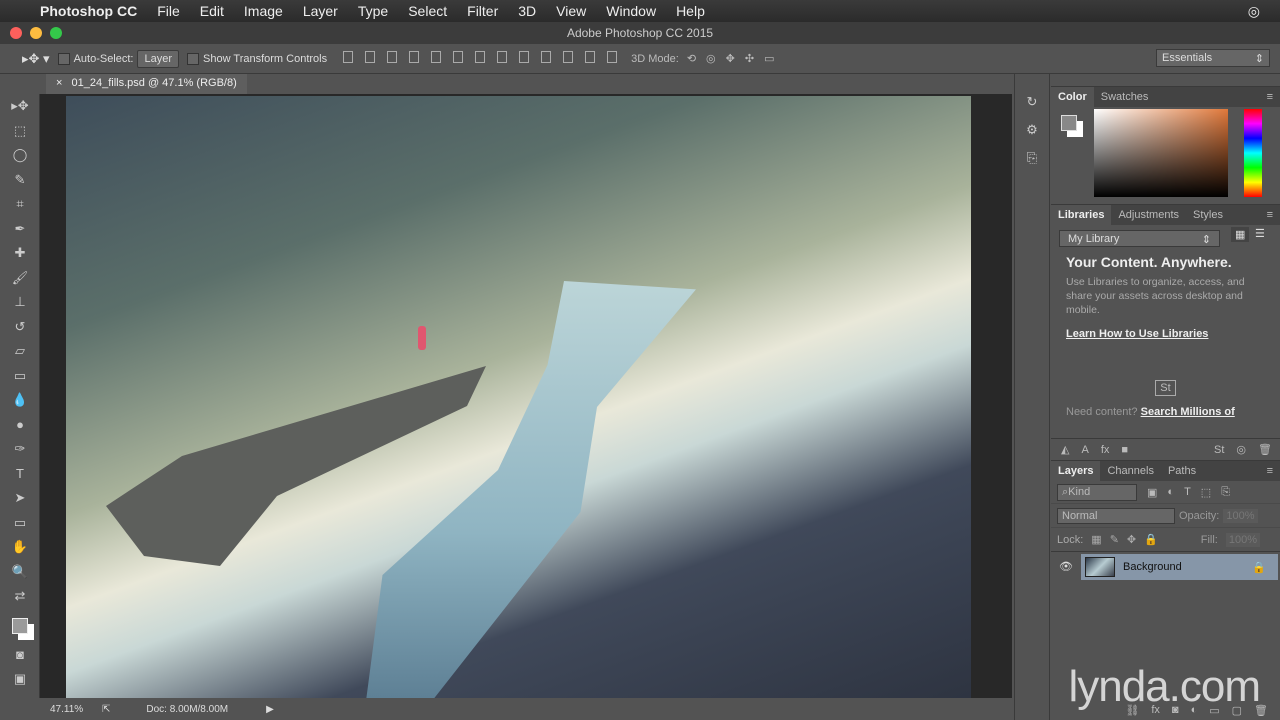 Image resolution: width=1280 pixels, height=720 pixels. I want to click on layer-row: 👁 Background 🔒, so click(1165, 565).